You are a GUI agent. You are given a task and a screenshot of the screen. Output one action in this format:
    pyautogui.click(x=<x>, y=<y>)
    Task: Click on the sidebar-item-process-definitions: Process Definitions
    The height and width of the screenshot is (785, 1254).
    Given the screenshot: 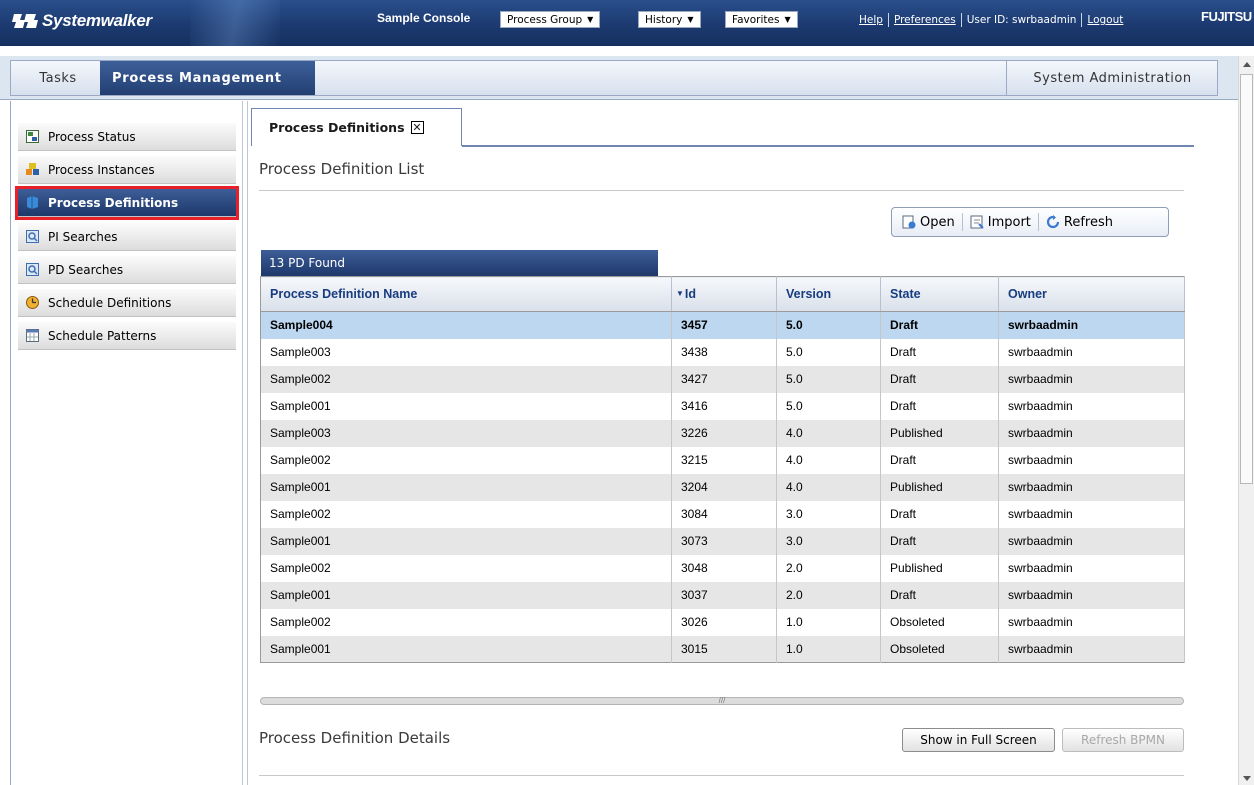 What is the action you would take?
    pyautogui.click(x=127, y=203)
    